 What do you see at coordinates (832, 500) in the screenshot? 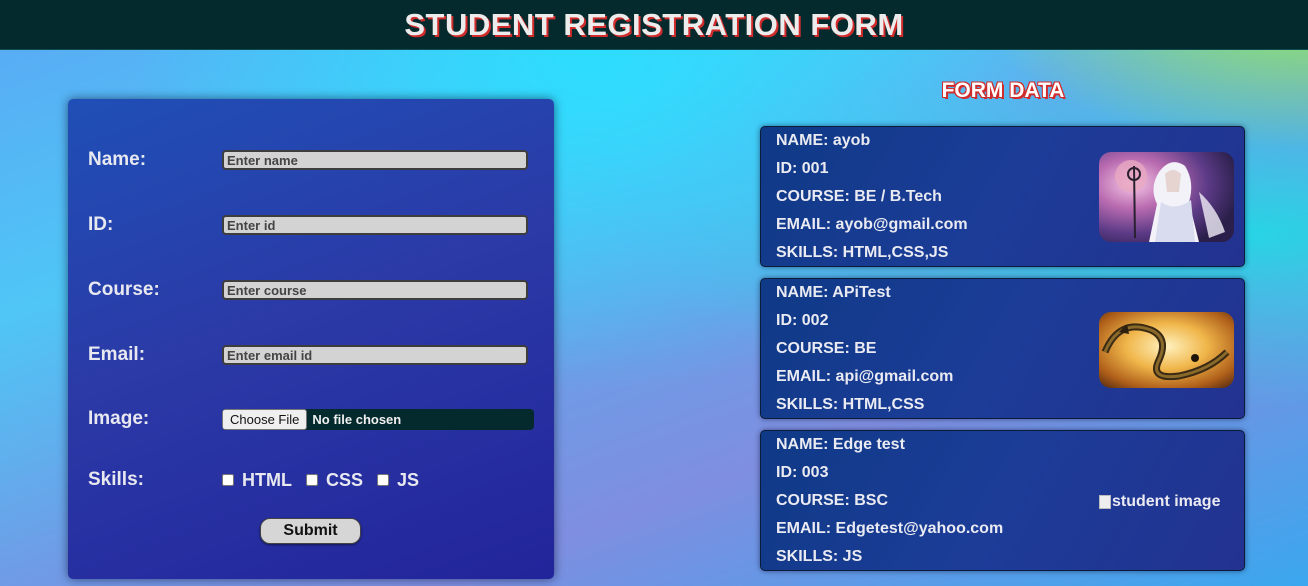
I see `student-course: COURSE: BSC` at bounding box center [832, 500].